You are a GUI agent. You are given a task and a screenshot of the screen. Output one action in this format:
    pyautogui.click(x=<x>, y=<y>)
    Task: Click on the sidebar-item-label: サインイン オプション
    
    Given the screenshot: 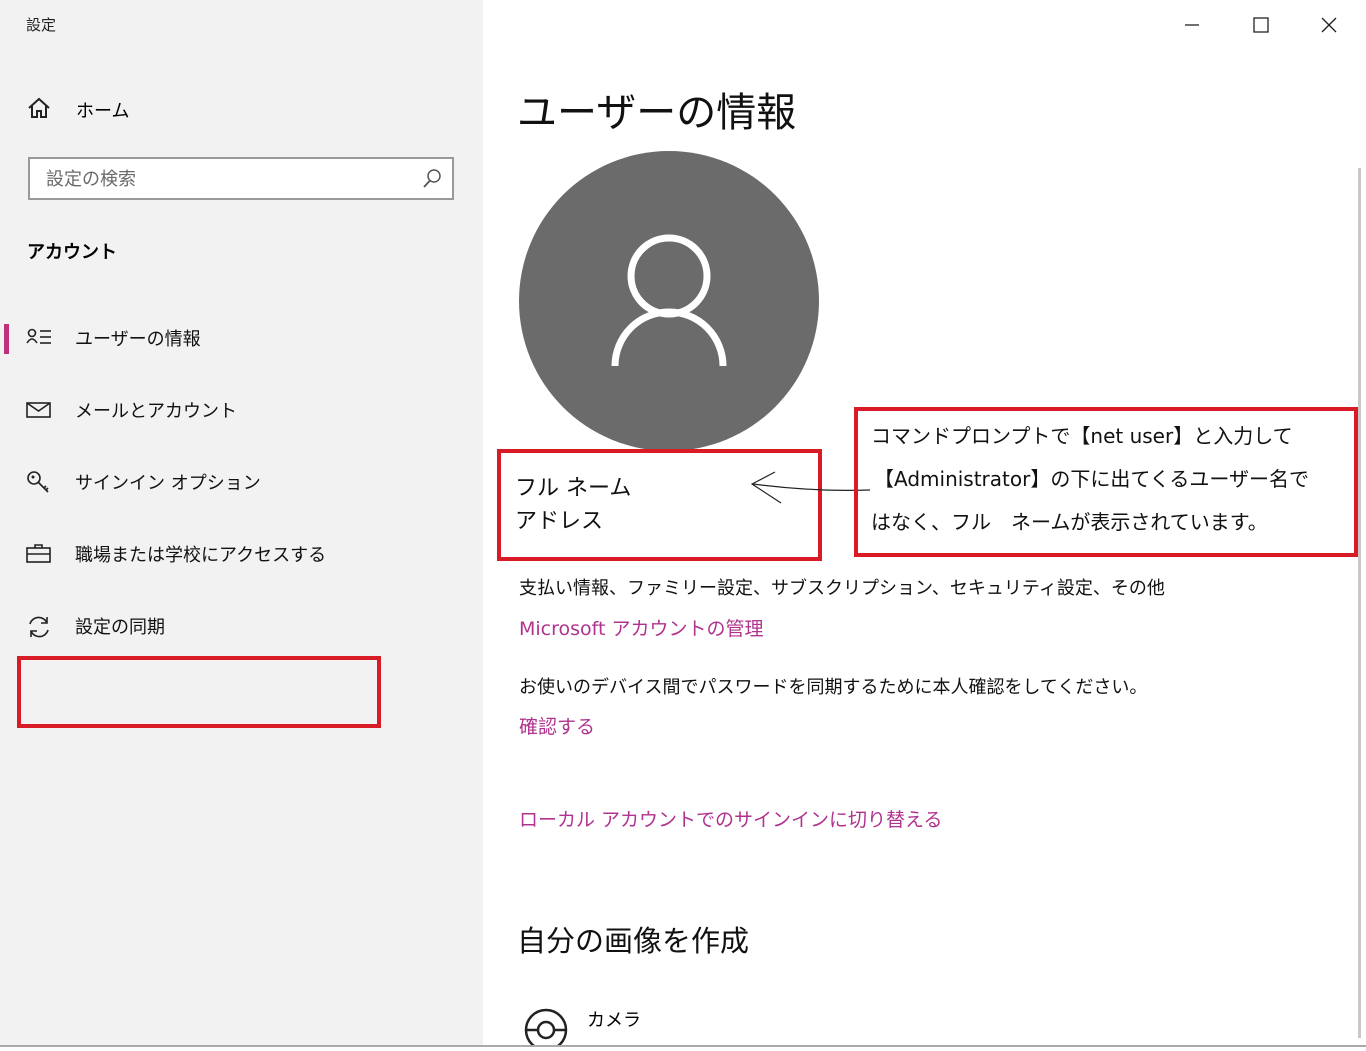 What is the action you would take?
    pyautogui.click(x=168, y=483)
    